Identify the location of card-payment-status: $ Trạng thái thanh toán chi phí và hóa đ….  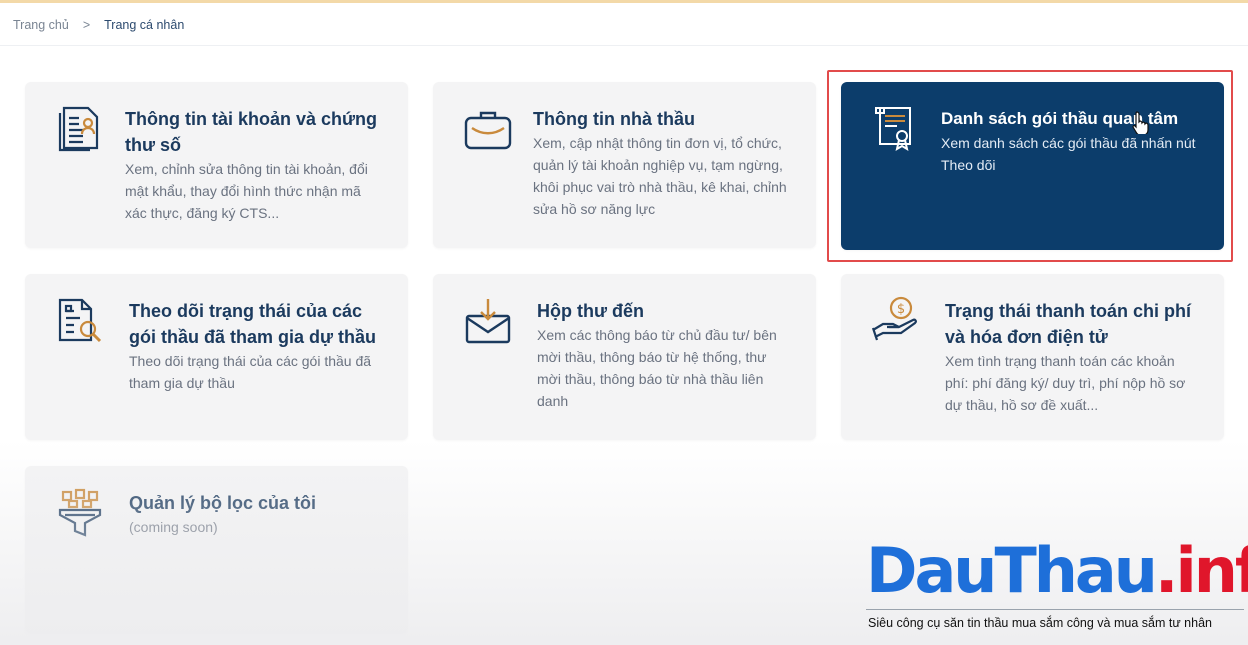
(1032, 357).